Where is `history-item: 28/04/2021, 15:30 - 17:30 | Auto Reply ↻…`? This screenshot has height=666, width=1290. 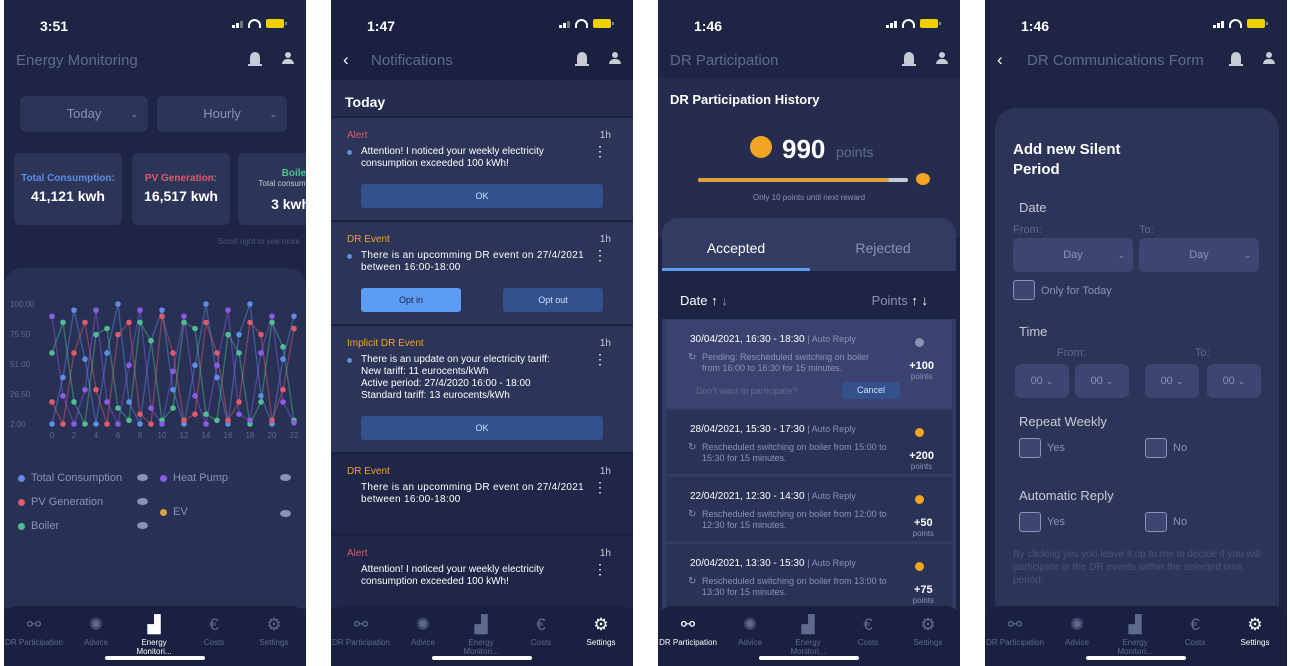
history-item: 28/04/2021, 15:30 - 17:30 | Auto Reply ↻… is located at coordinates (809, 442).